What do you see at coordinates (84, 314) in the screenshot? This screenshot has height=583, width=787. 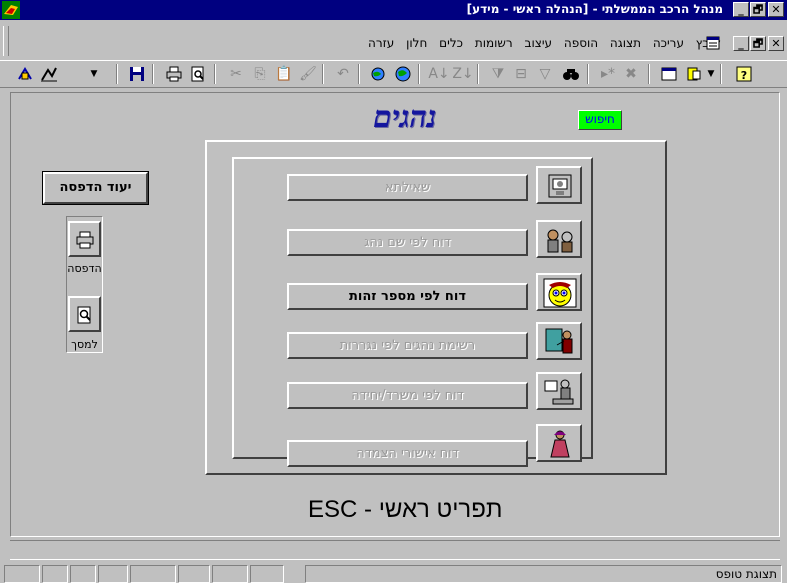 I see `preview-button` at bounding box center [84, 314].